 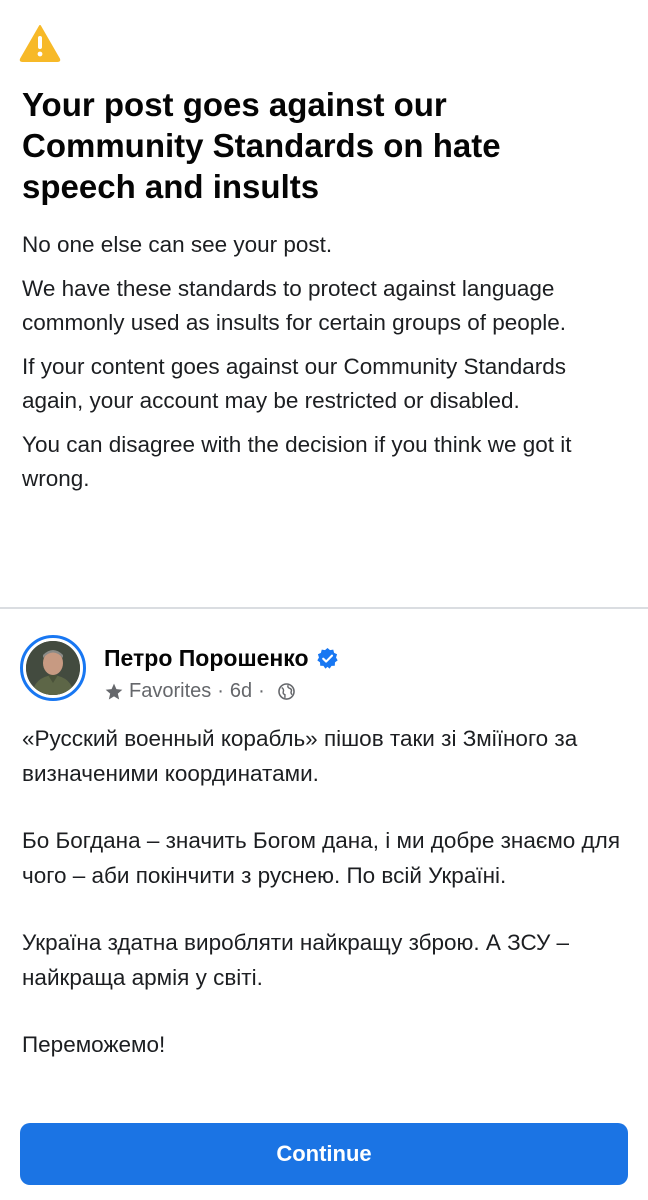 What do you see at coordinates (324, 1154) in the screenshot?
I see `continue-button: Continue` at bounding box center [324, 1154].